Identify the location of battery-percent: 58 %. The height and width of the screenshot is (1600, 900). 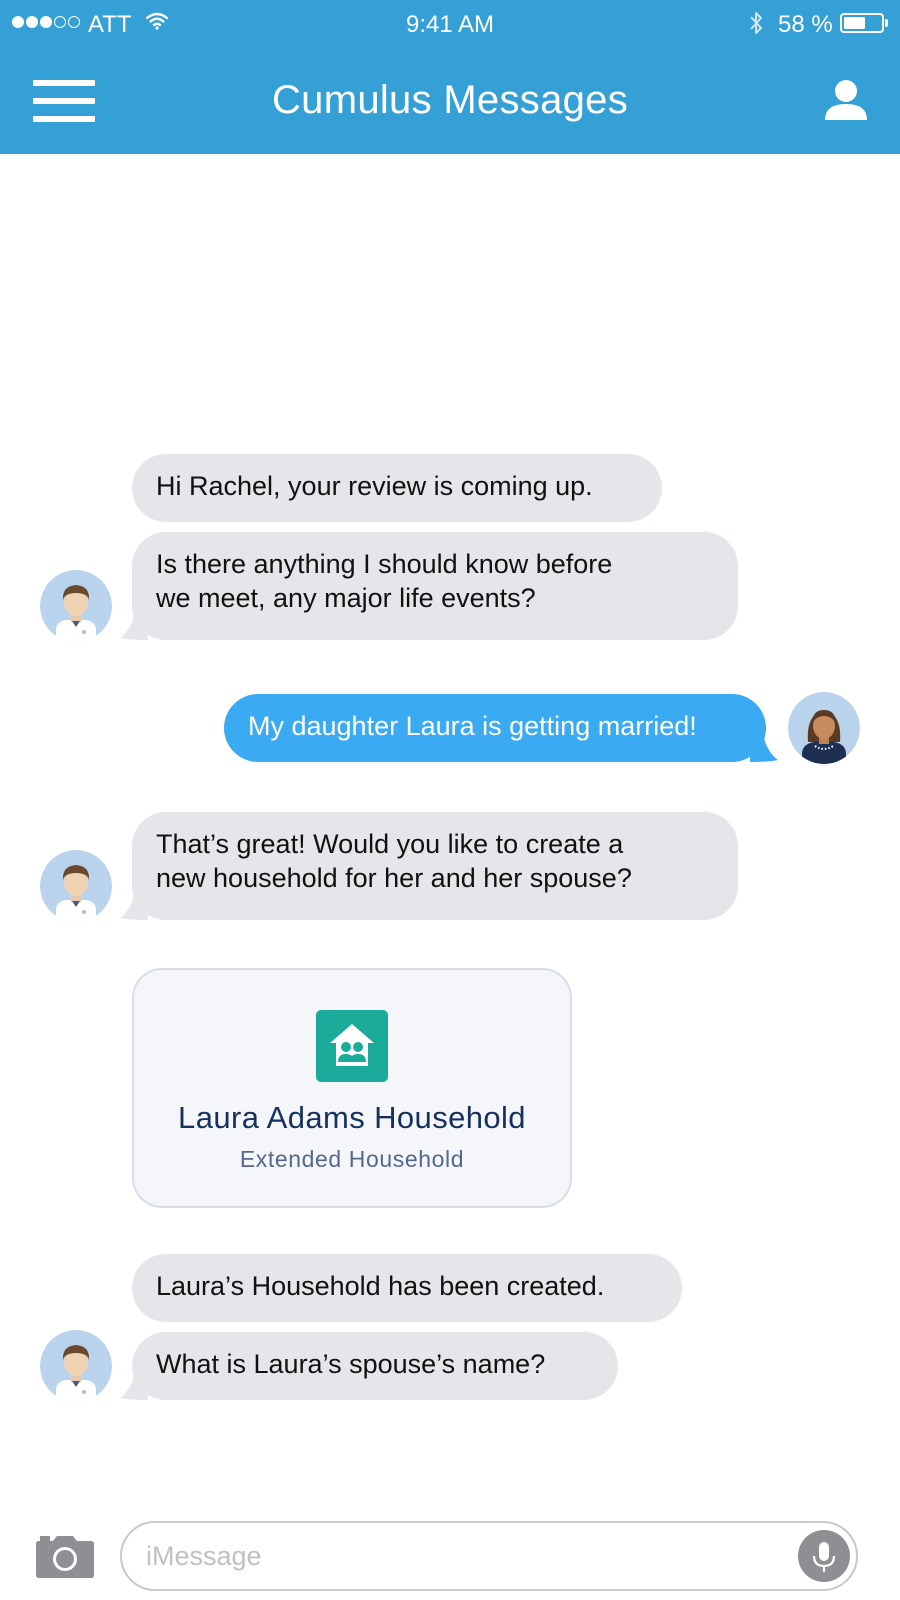
(805, 24).